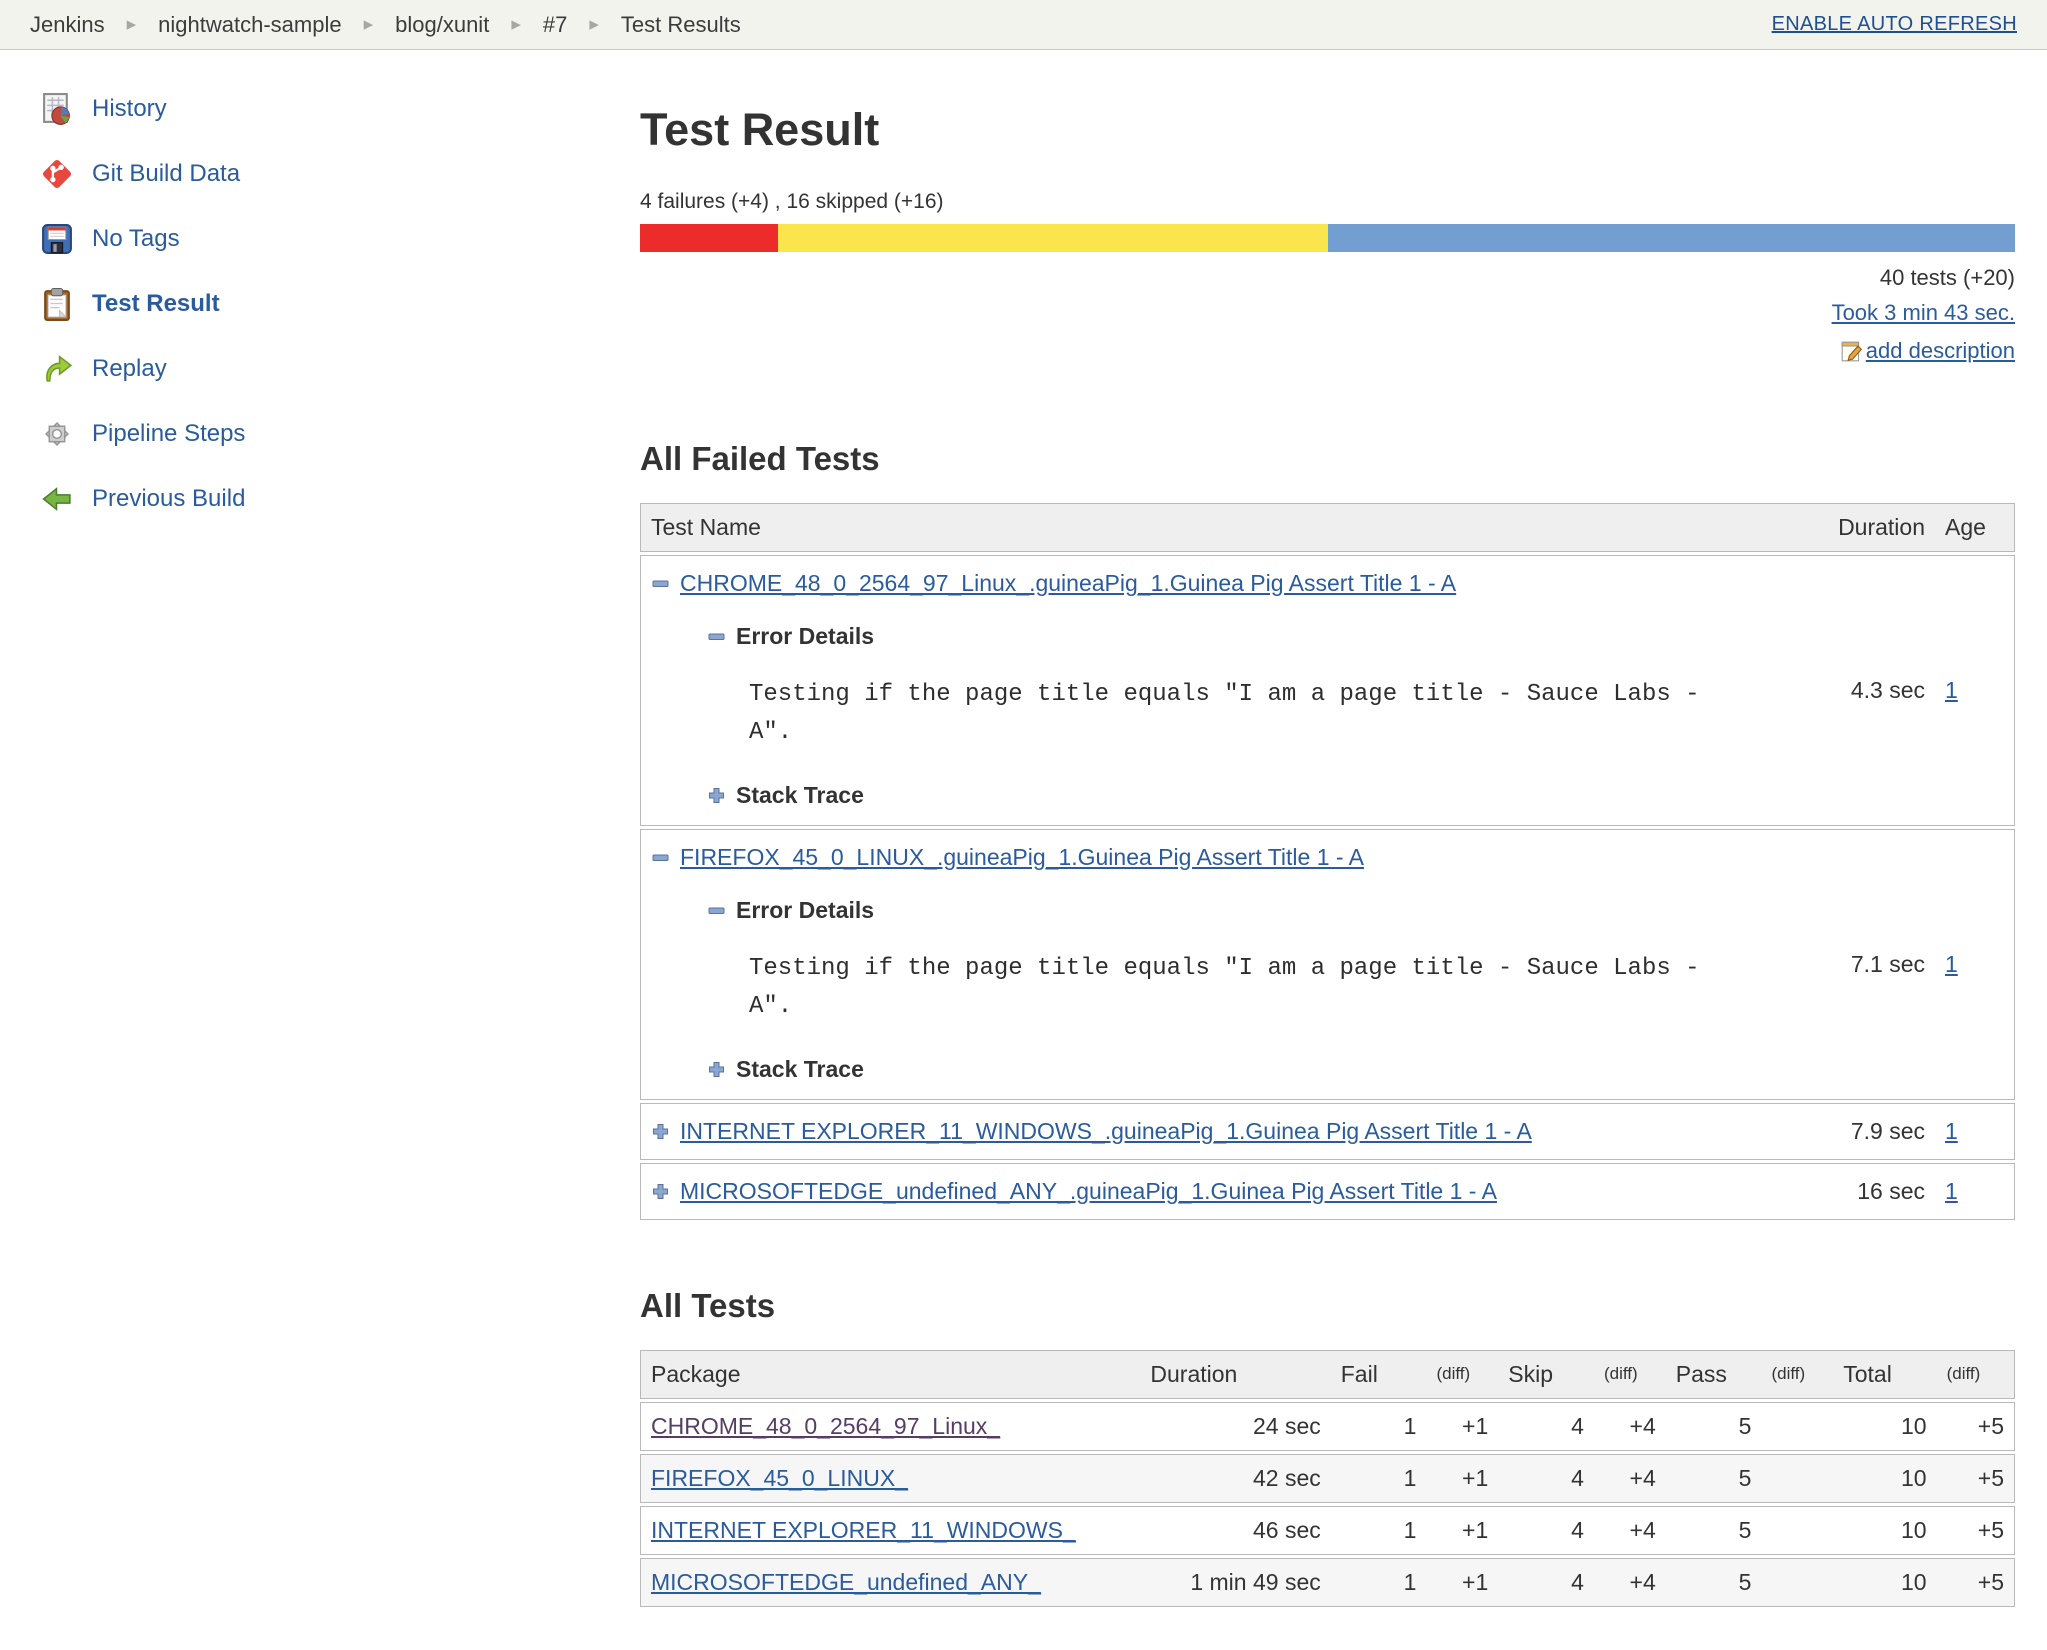 Image resolution: width=2047 pixels, height=1650 pixels. What do you see at coordinates (1857, 527) in the screenshot?
I see `column-header-duration: Duration` at bounding box center [1857, 527].